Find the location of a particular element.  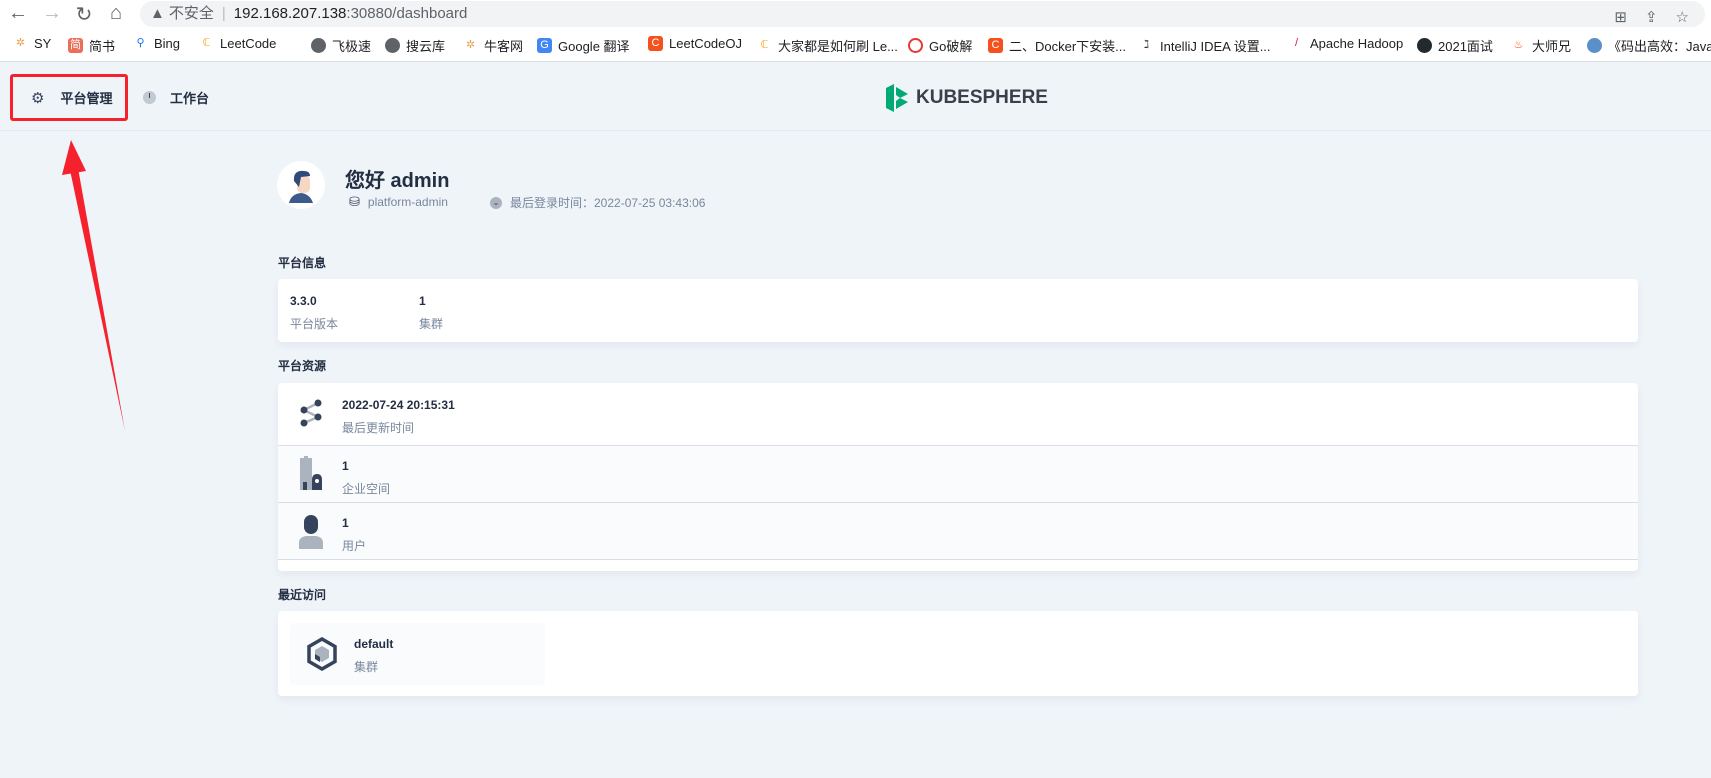

feather-icon: / is located at coordinates (1296, 43).